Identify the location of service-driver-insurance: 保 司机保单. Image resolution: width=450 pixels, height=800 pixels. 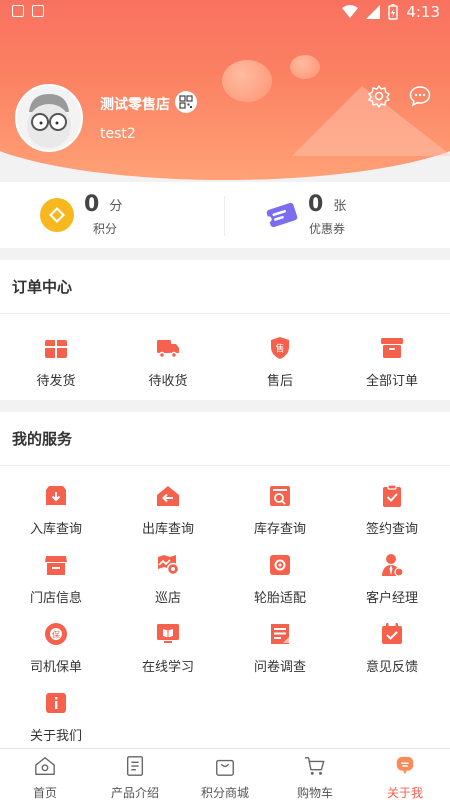
(56, 648).